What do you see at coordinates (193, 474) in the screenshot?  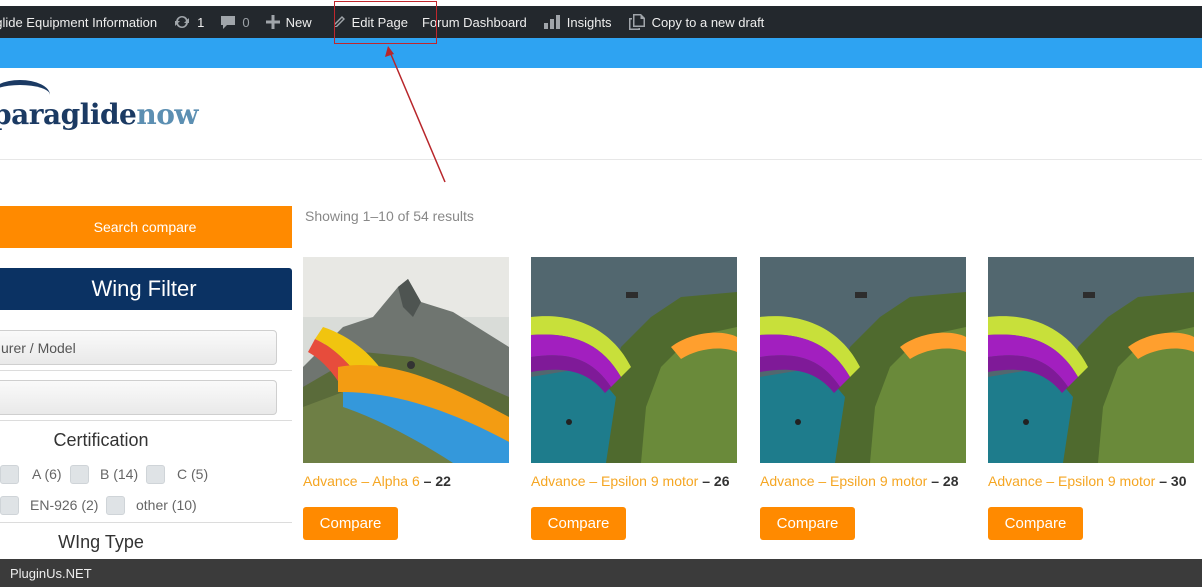 I see `cert-label-c: C (5)` at bounding box center [193, 474].